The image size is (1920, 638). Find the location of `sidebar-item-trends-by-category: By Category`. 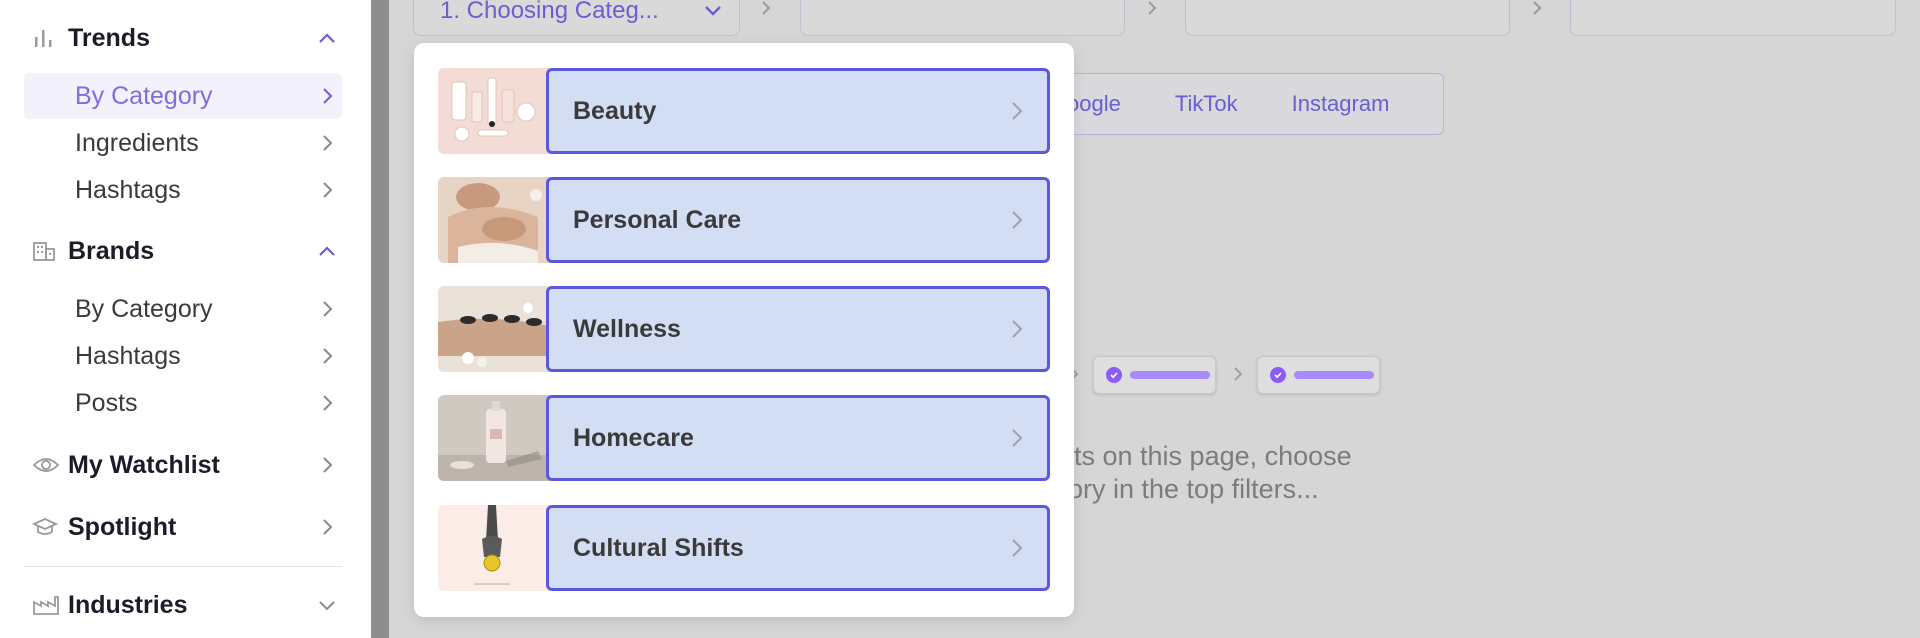

sidebar-item-trends-by-category: By Category is located at coordinates (183, 96).